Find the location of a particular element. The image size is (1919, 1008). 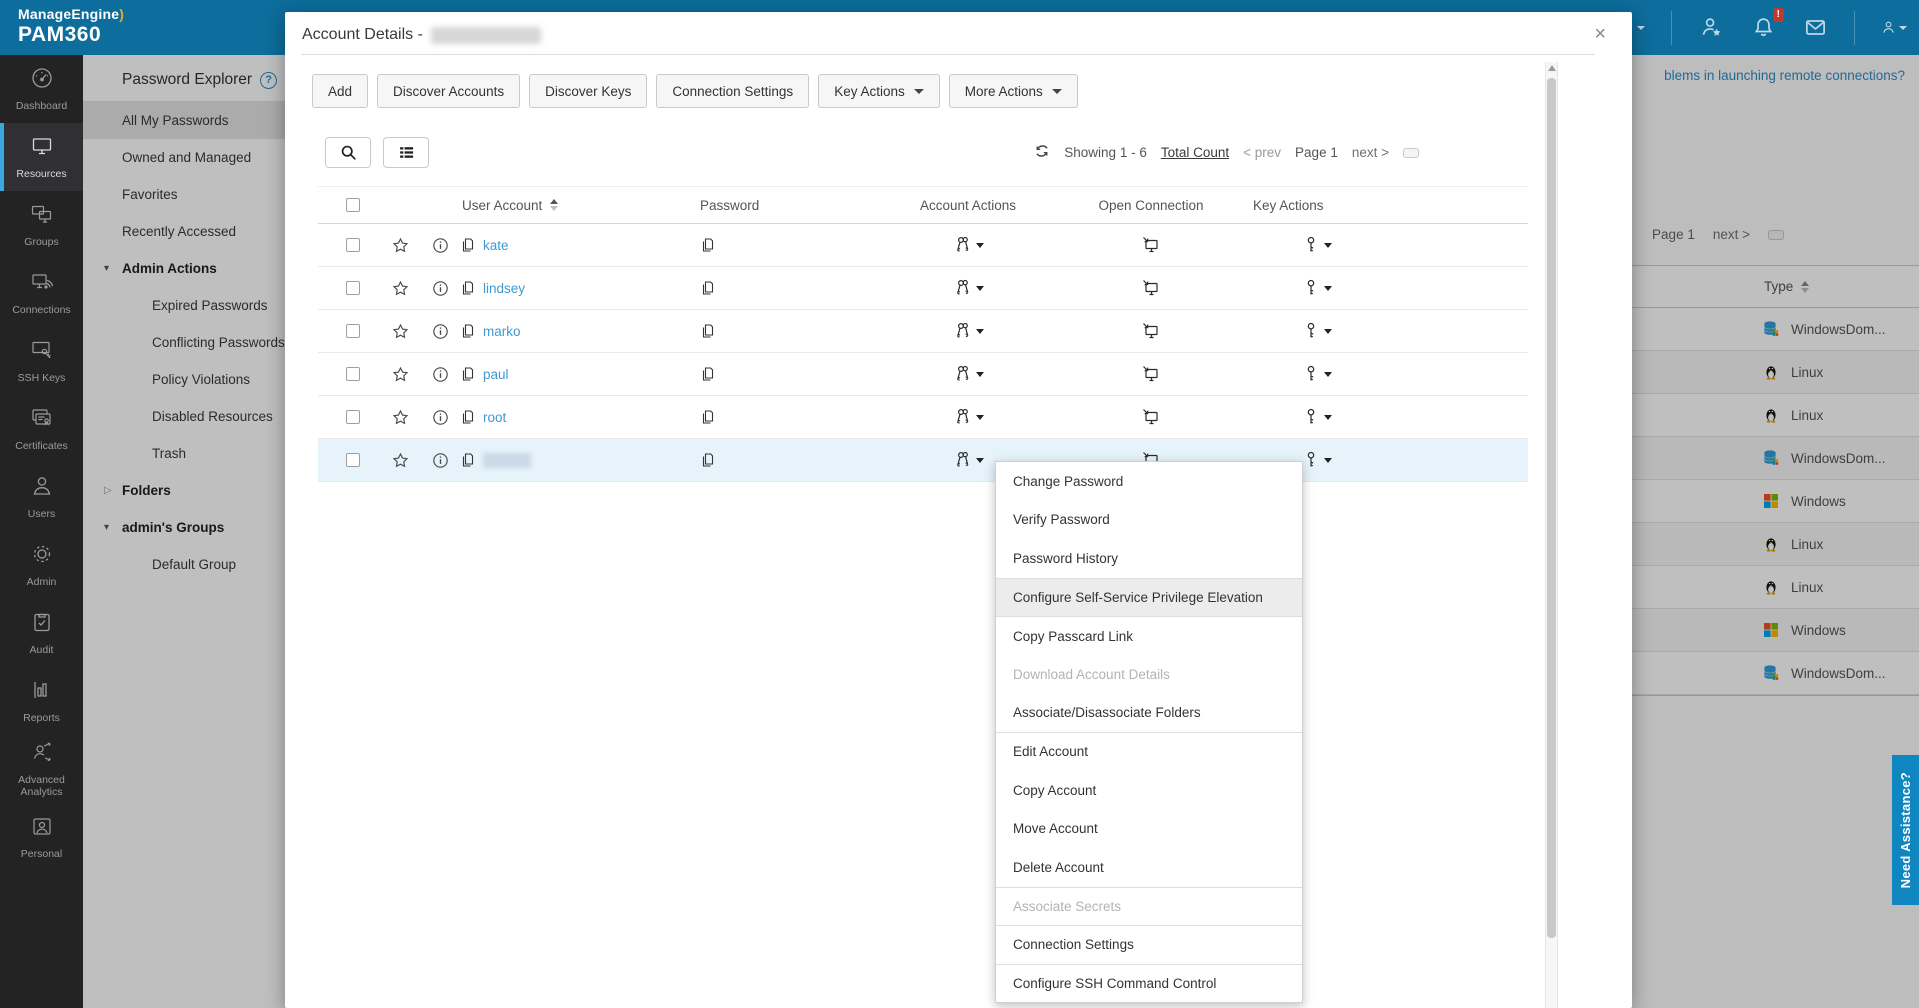

user-account-link: marko is located at coordinates (502, 331).